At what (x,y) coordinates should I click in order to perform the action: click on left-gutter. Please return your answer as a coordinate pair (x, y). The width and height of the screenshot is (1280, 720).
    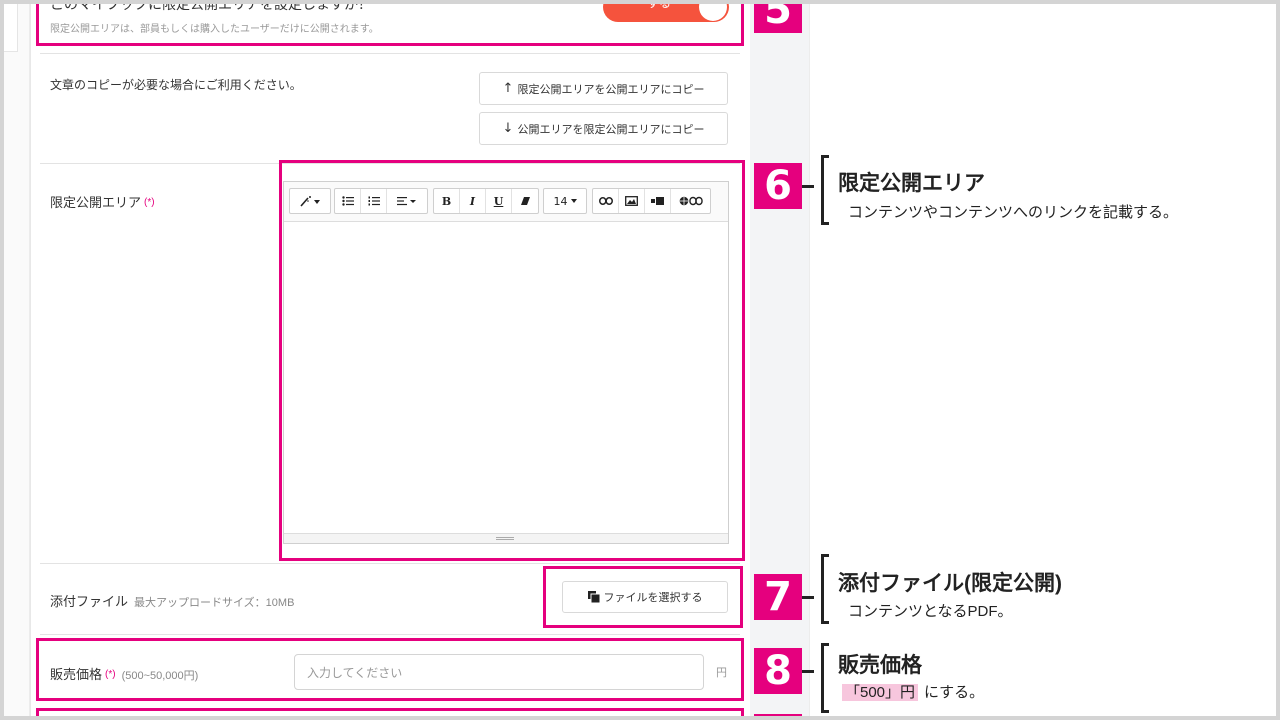
    Looking at the image, I should click on (17, 360).